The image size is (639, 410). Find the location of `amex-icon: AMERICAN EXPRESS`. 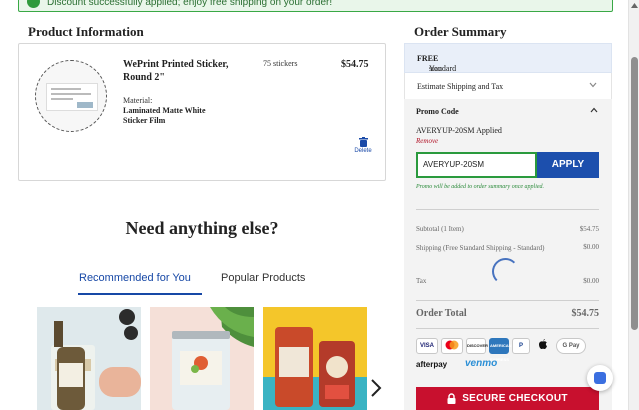

amex-icon: AMERICAN EXPRESS is located at coordinates (500, 350).